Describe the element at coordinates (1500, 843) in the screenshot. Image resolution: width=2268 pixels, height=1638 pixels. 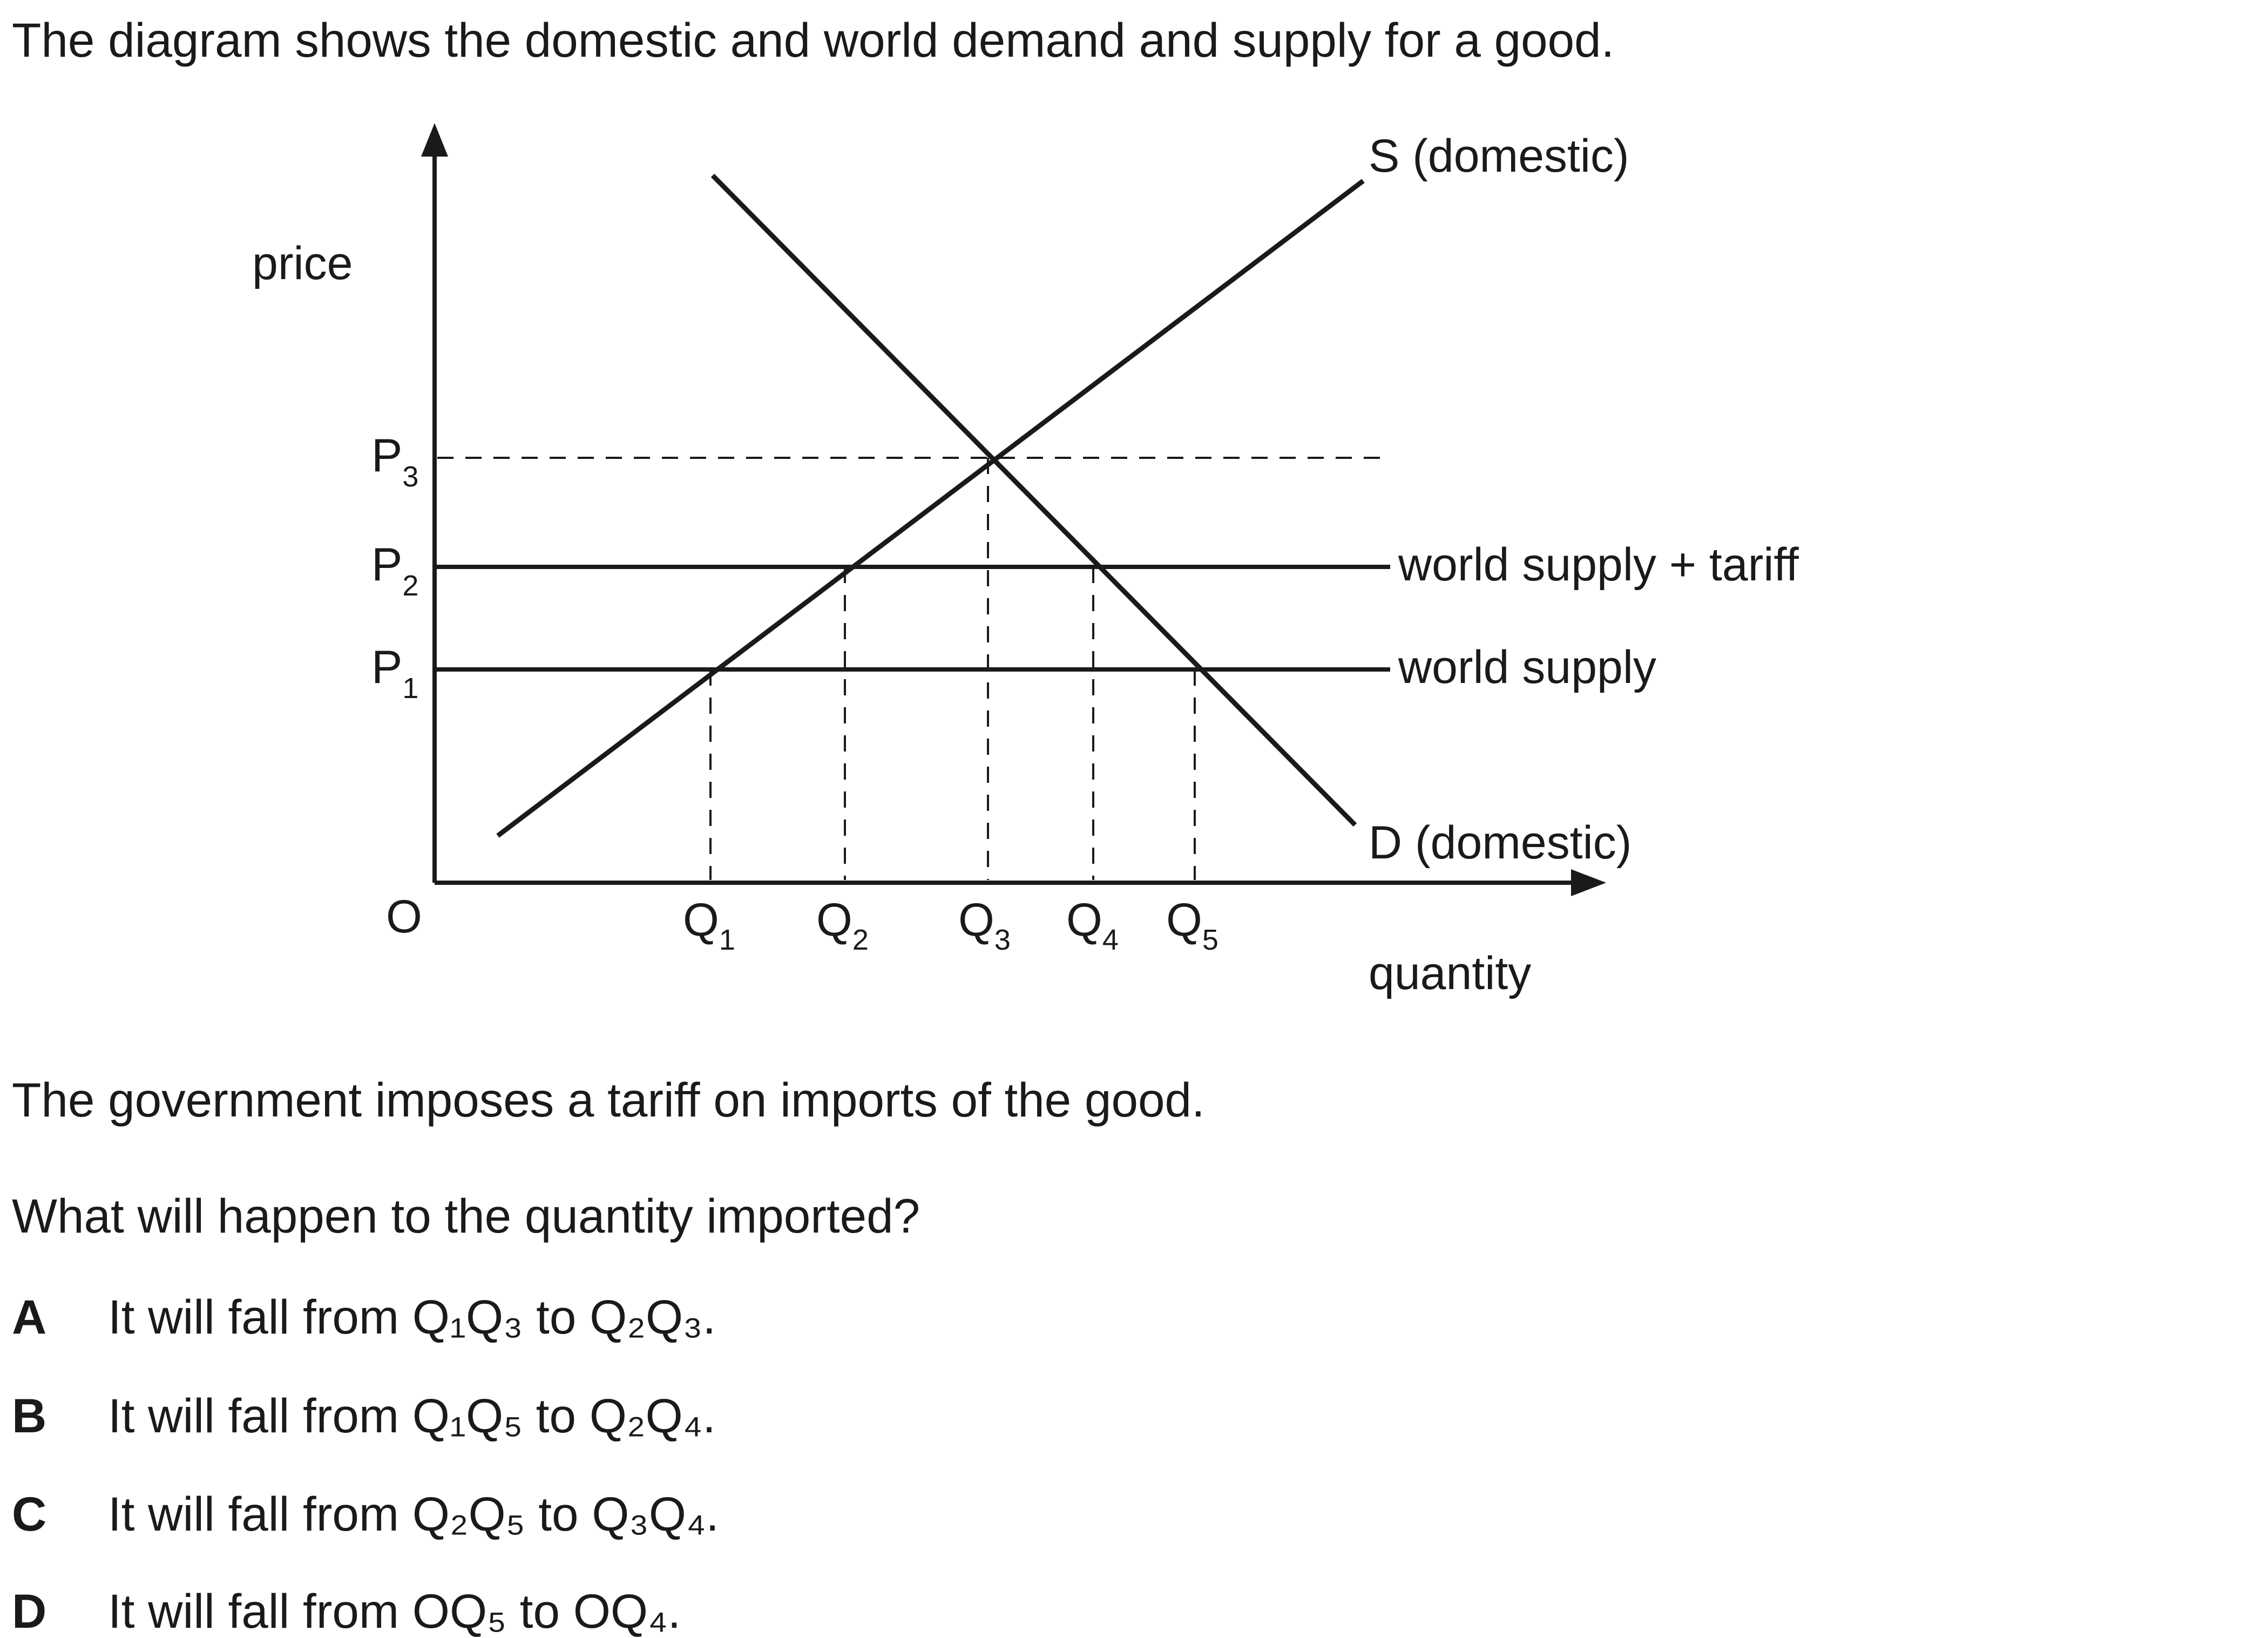
I see `demand-curve-label: D (domestic)` at that location.